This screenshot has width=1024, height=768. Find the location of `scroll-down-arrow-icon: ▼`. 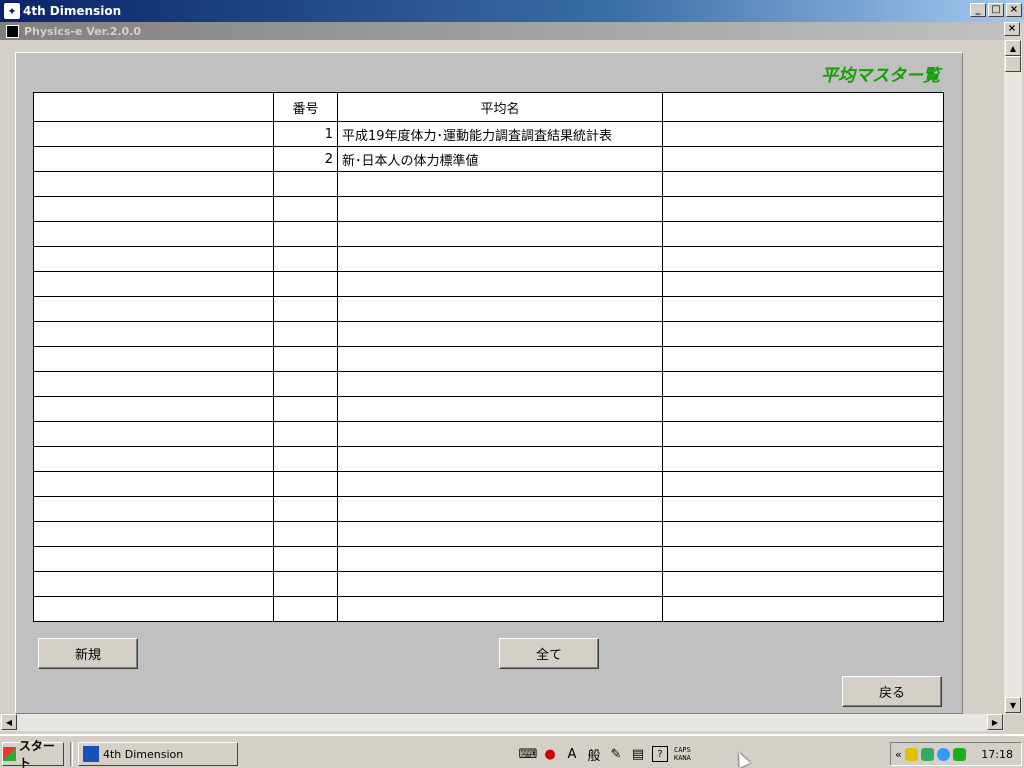

scroll-down-arrow-icon: ▼ is located at coordinates (1013, 705).